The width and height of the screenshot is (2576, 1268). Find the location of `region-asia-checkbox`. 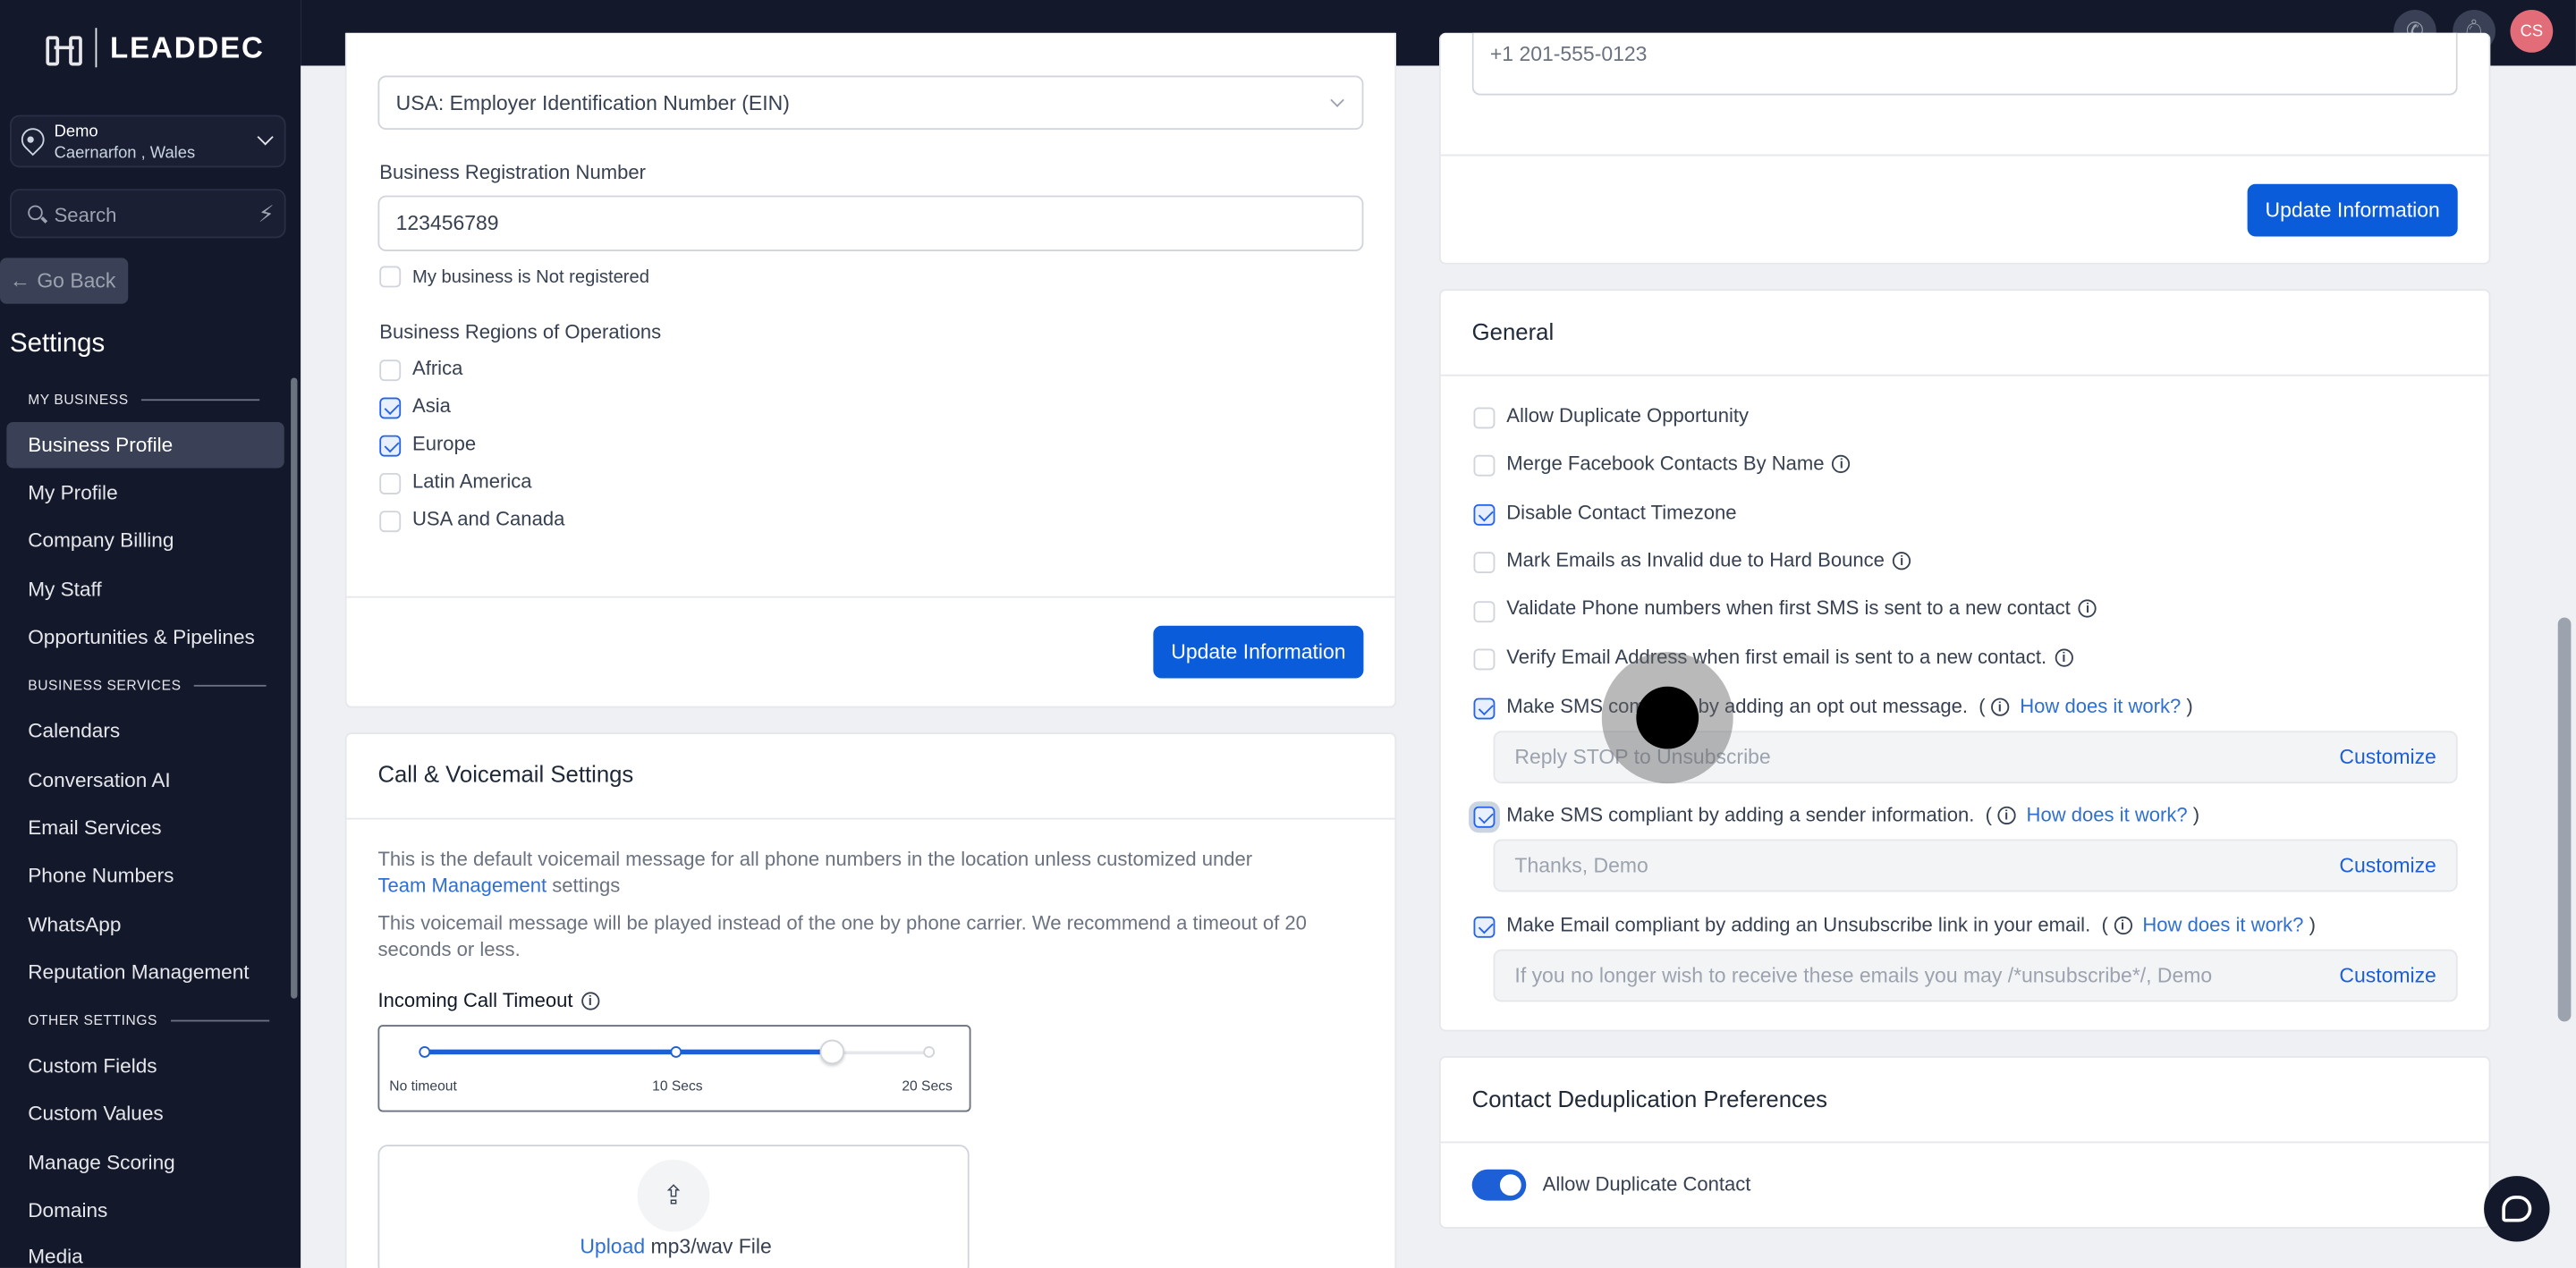

region-asia-checkbox is located at coordinates (390, 408).